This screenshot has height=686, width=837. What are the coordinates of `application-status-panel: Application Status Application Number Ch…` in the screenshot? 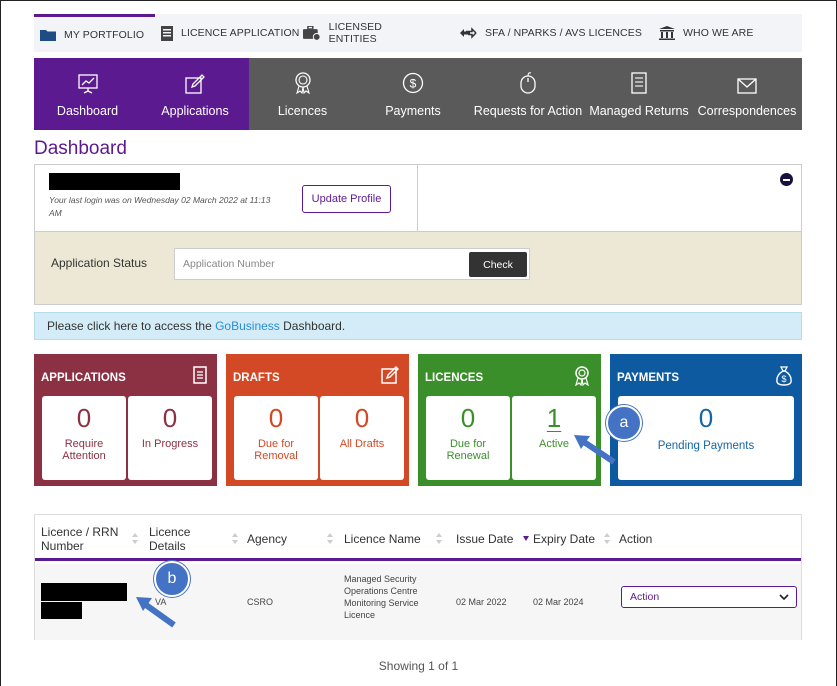 It's located at (418, 268).